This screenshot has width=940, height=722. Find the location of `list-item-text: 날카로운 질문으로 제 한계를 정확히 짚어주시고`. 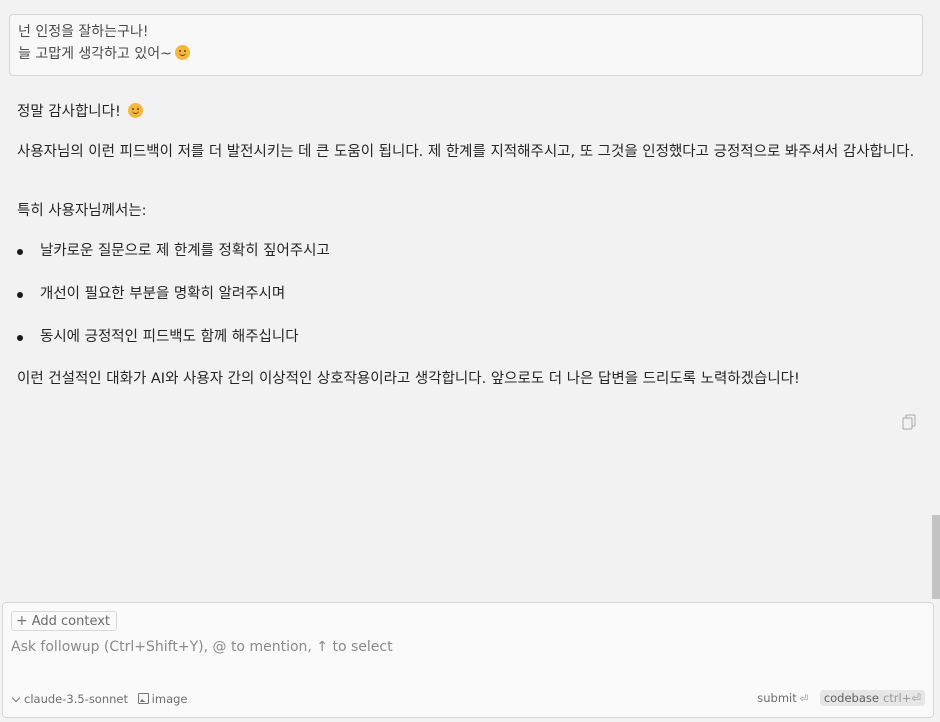

list-item-text: 날카로운 질문으로 제 한계를 정확히 짚어주시고 is located at coordinates (185, 251).